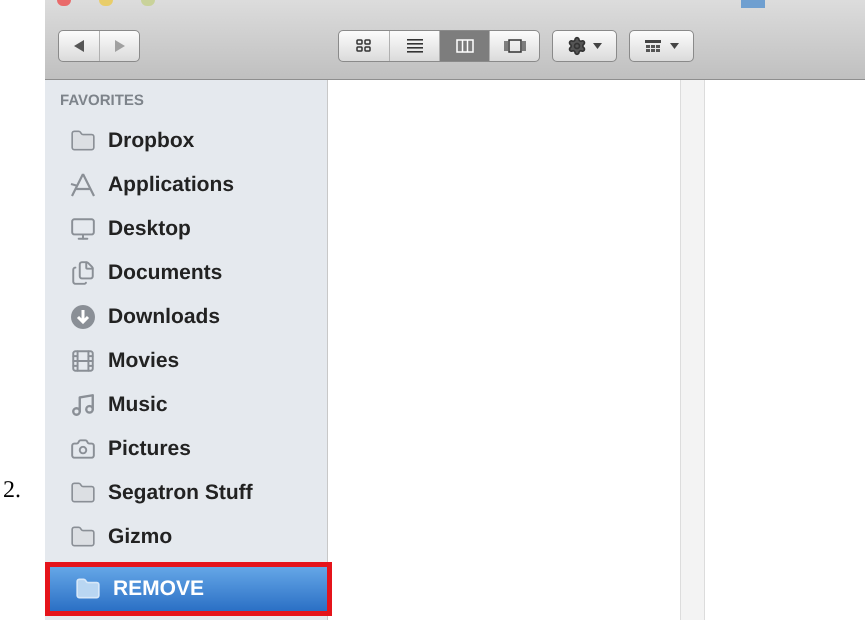  What do you see at coordinates (464, 46) in the screenshot?
I see `columns-icon` at bounding box center [464, 46].